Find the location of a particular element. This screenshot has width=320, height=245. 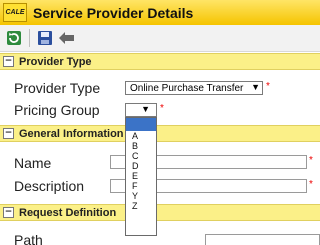

section-title: Provider Type is located at coordinates (55, 61).